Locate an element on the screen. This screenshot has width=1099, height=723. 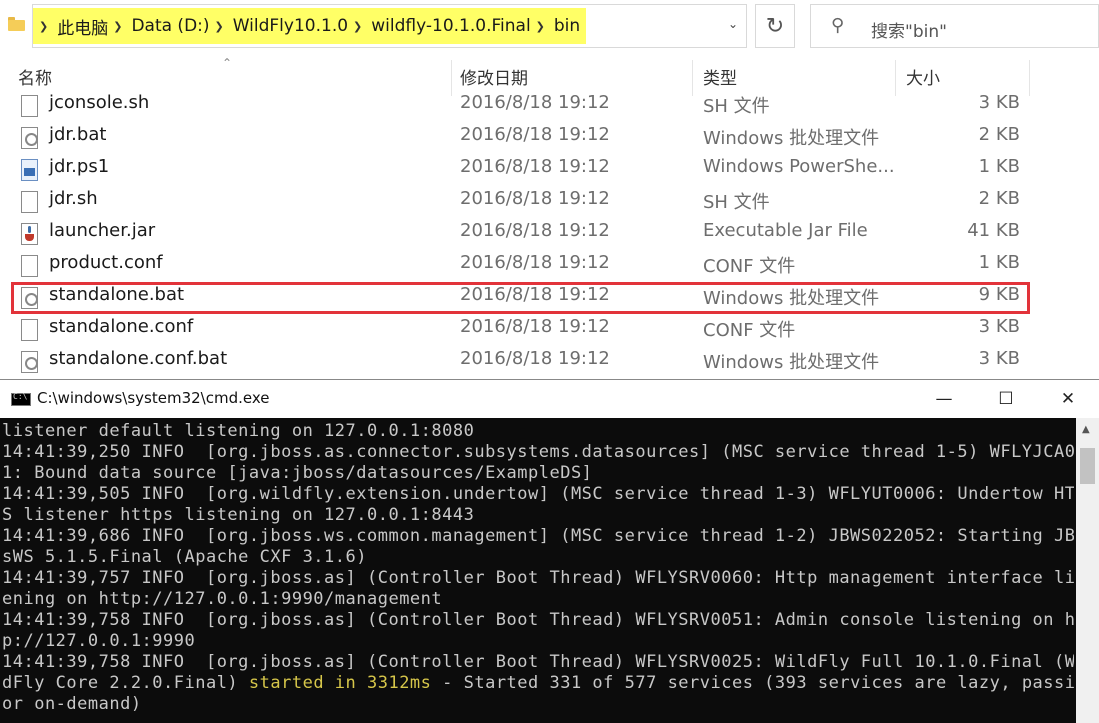
maximize-button: ☐ is located at coordinates (1006, 399).